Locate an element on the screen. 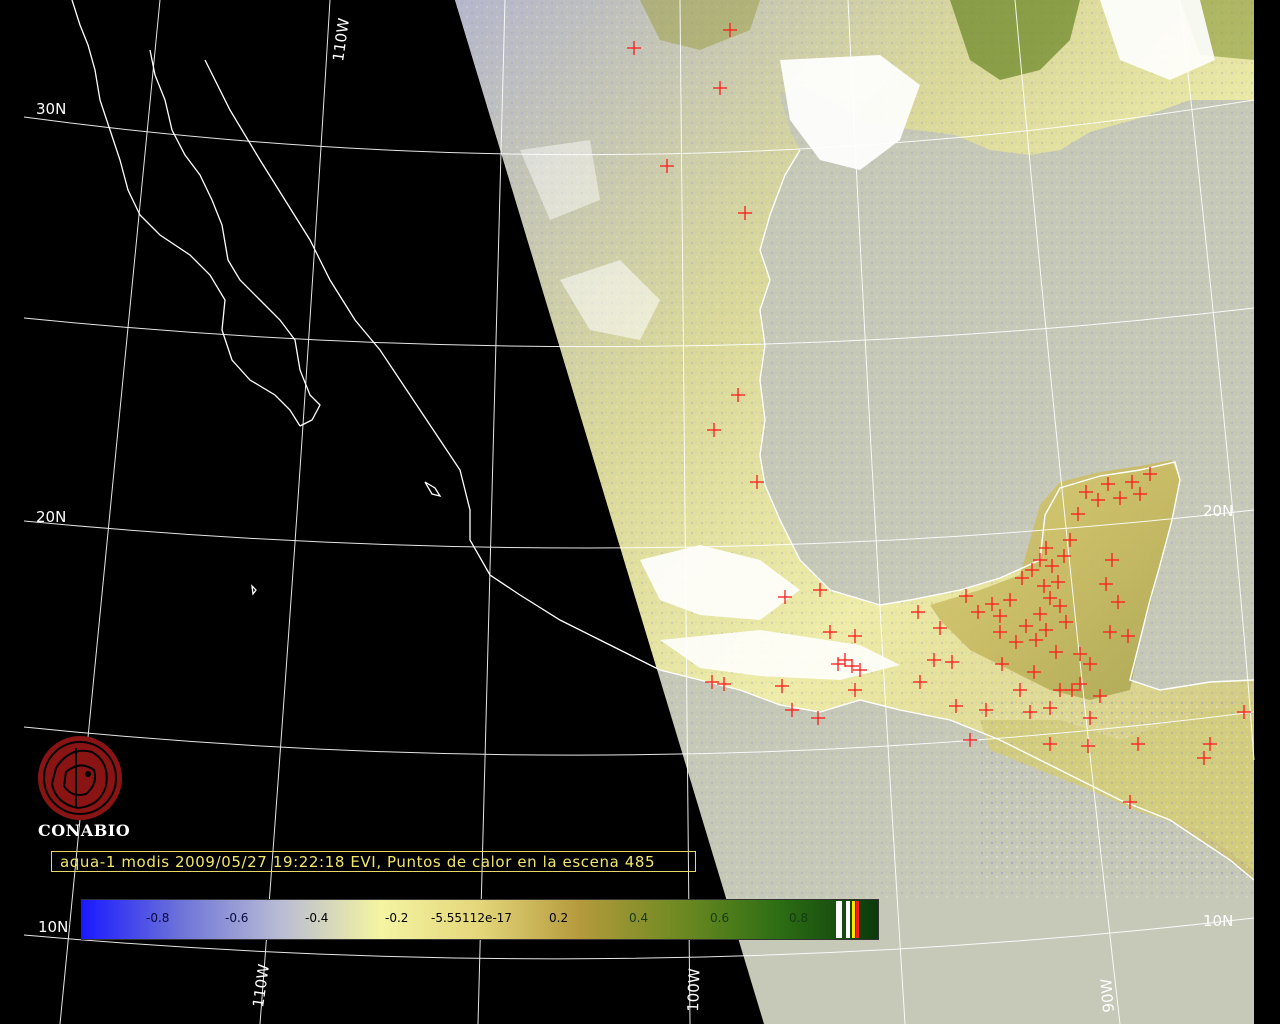 Image resolution: width=1280 pixels, height=1024 pixels. conabio-logo-icon is located at coordinates (80, 778).